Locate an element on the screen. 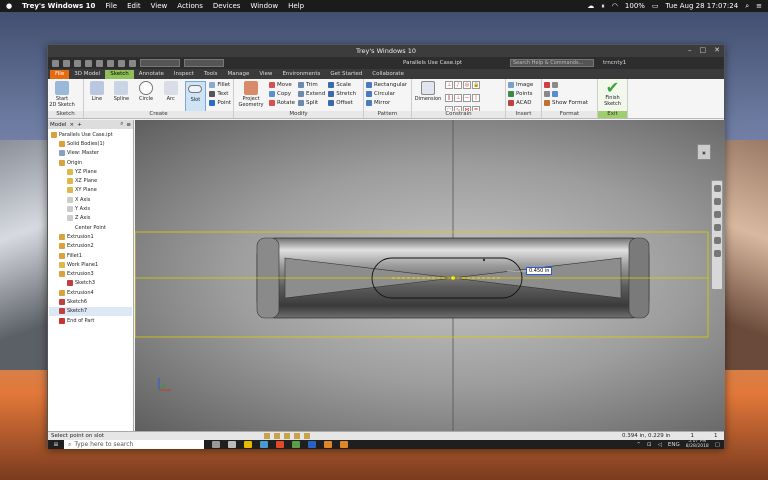  network-icon: ⊡ is located at coordinates (649, 445).